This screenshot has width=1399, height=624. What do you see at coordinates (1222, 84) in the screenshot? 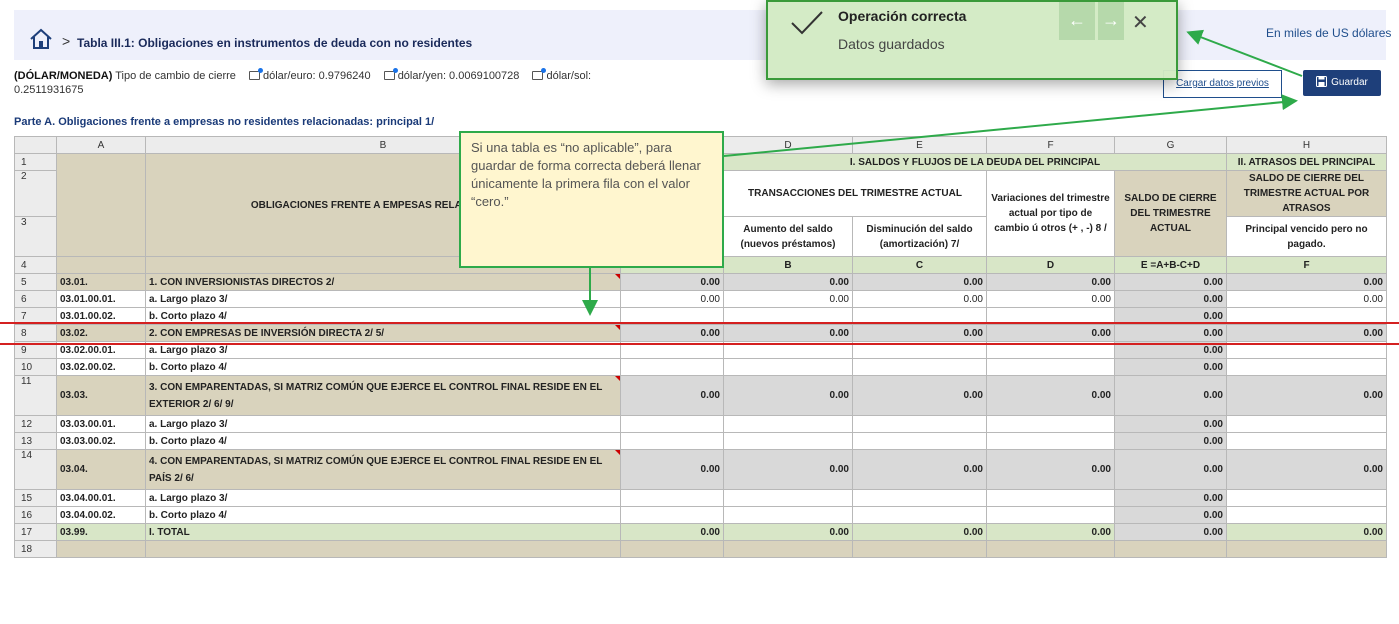
I see `load-previous-data-button: Cargar datos previos` at bounding box center [1222, 84].